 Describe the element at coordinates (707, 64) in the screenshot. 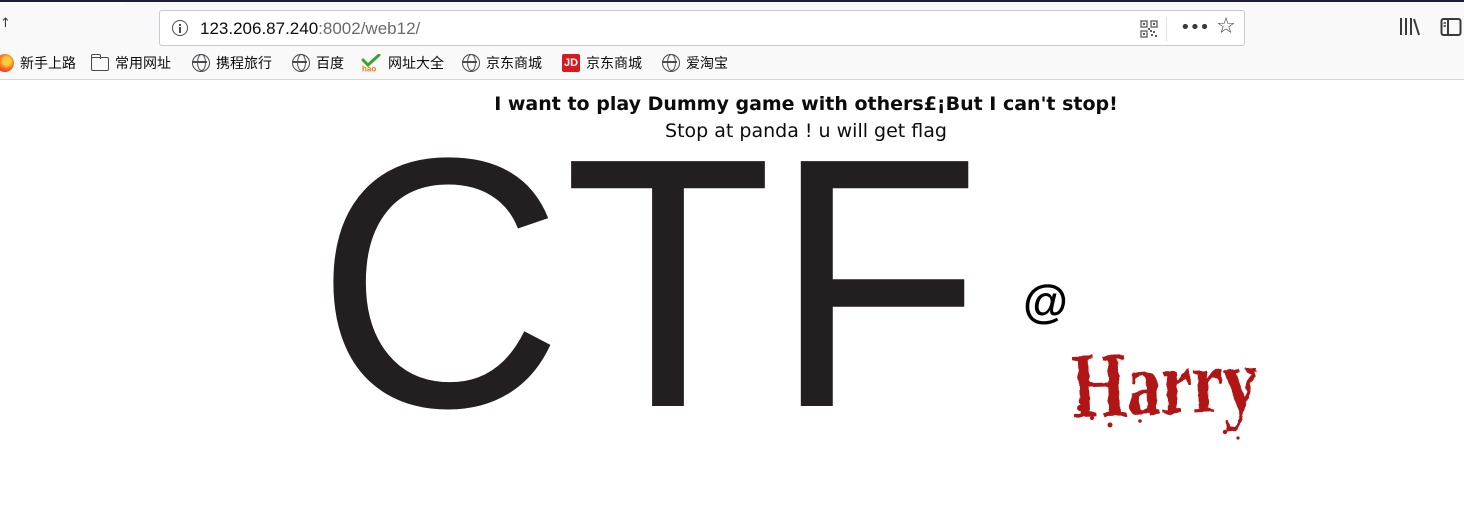

I see `bookmark-label: 爱淘宝` at that location.